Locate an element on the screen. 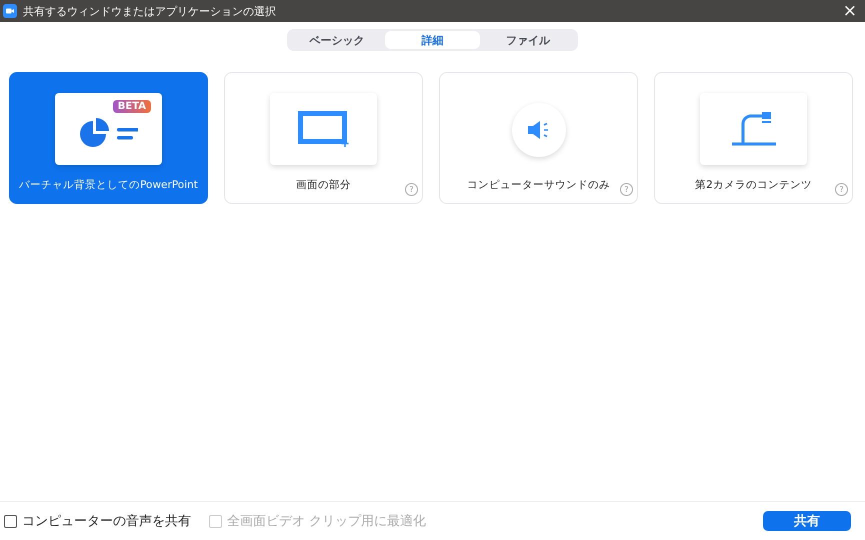 This screenshot has height=540, width=865. share-option-card: 第2カメラのコンテンツ ? is located at coordinates (753, 138).